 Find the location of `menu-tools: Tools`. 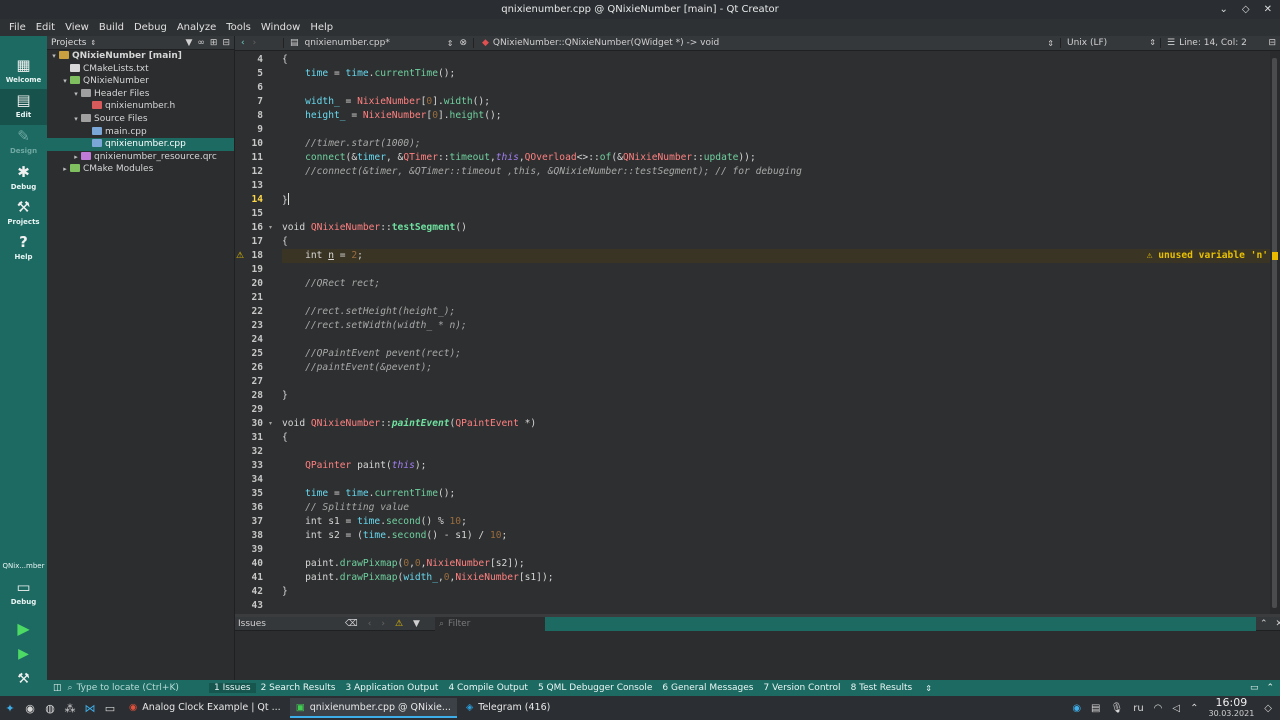

menu-tools: Tools is located at coordinates (238, 27).